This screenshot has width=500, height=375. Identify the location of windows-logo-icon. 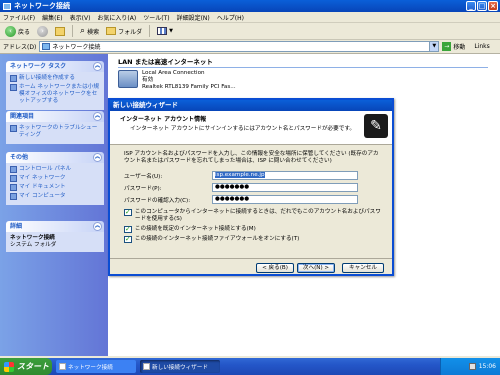
(9, 366).